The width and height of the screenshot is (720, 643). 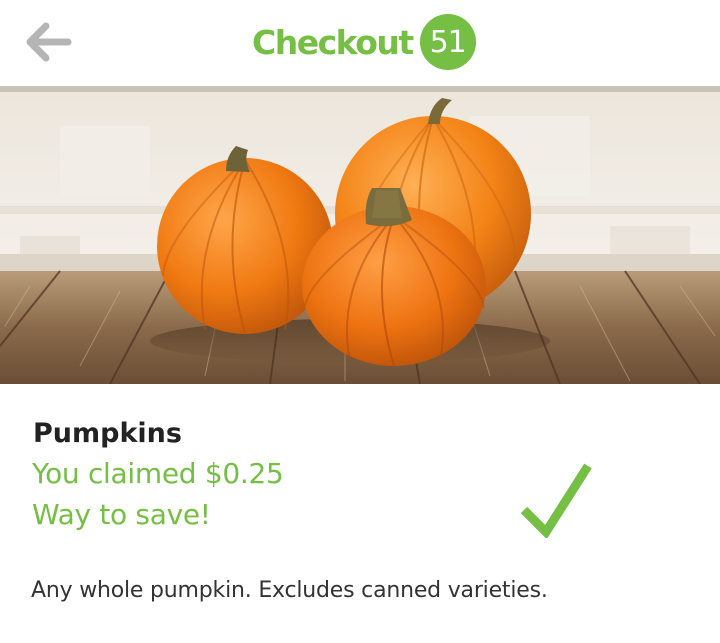 What do you see at coordinates (121, 514) in the screenshot?
I see `save-message: Way to save!` at bounding box center [121, 514].